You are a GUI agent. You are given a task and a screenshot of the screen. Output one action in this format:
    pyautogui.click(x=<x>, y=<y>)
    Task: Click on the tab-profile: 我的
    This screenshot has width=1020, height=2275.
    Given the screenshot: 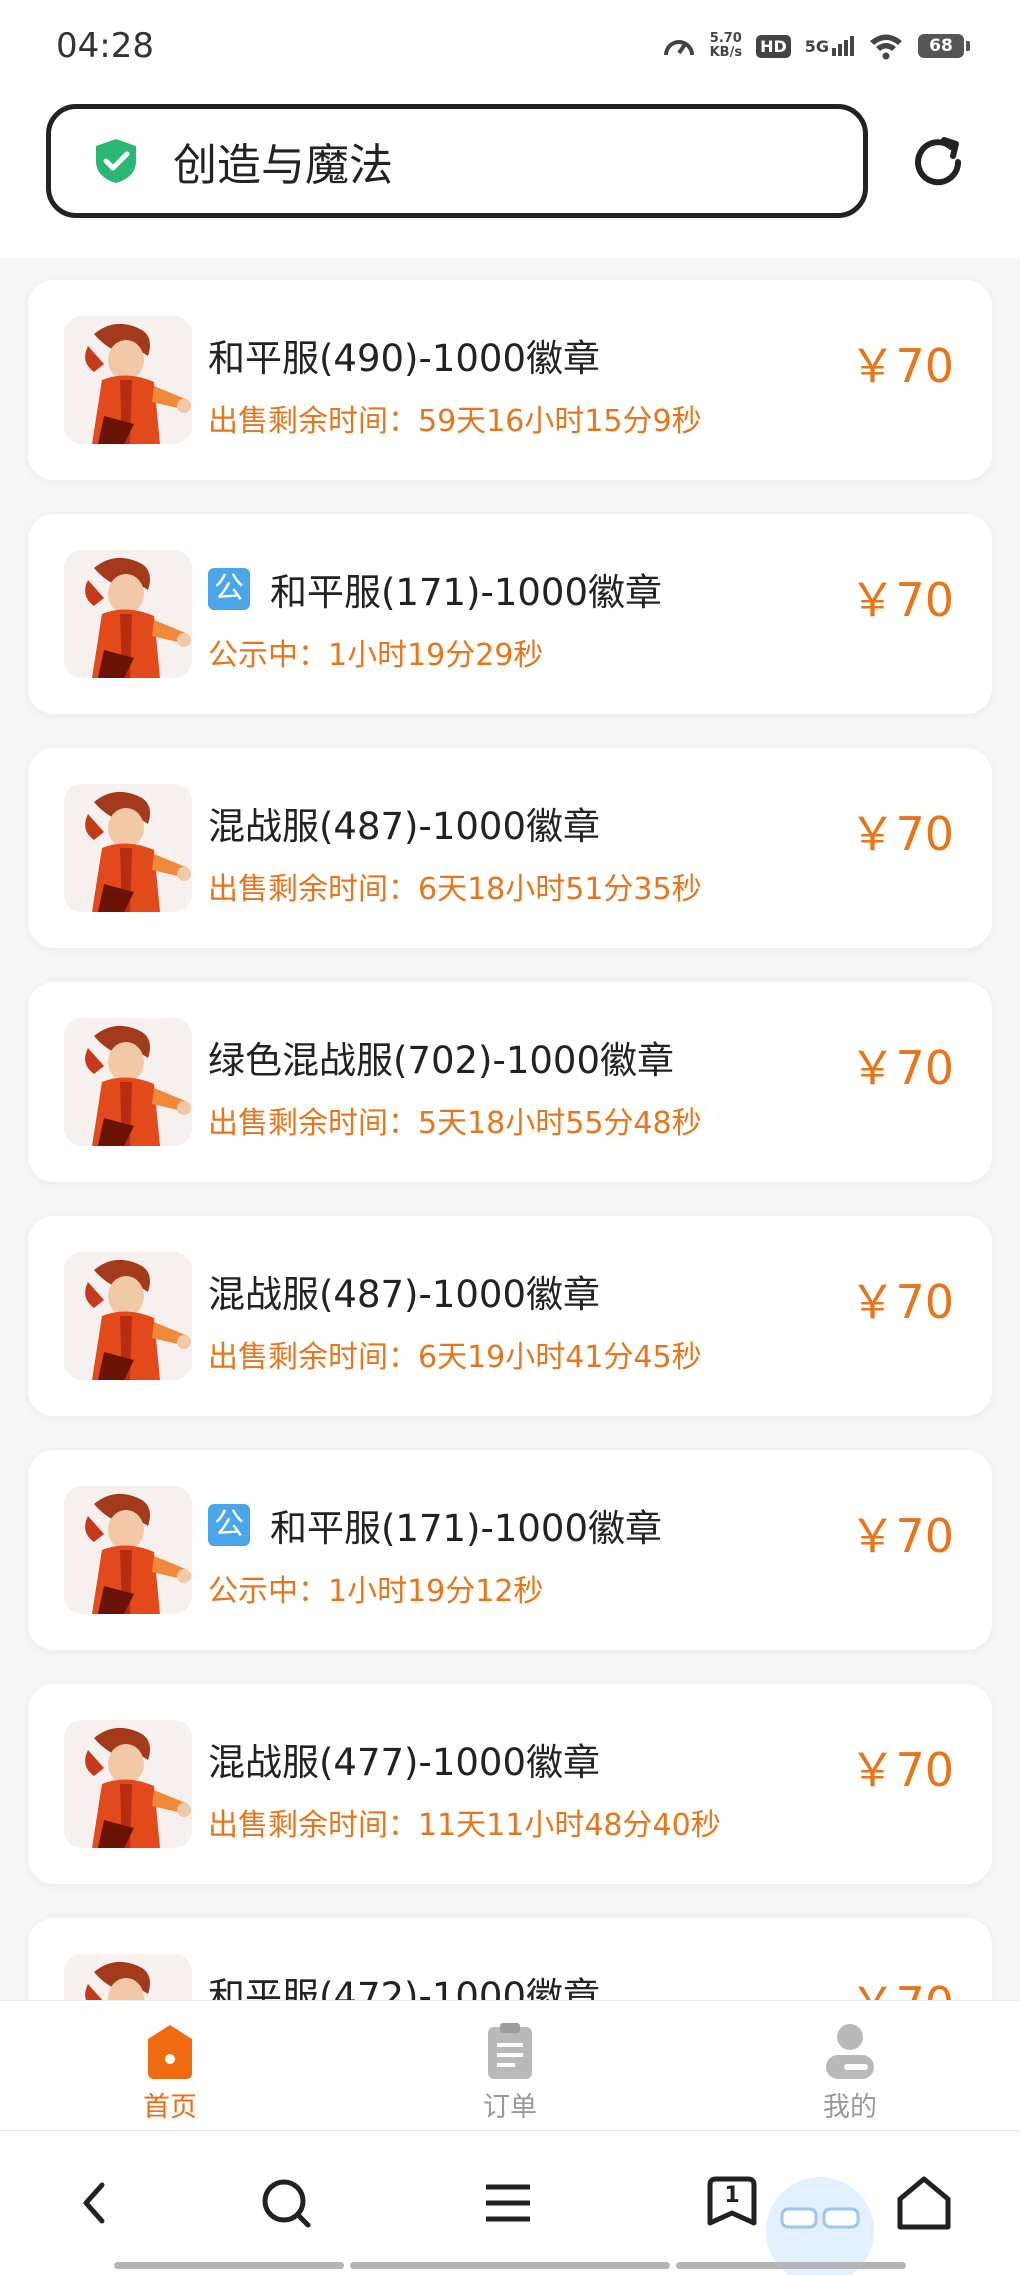 What is the action you would take?
    pyautogui.click(x=850, y=2072)
    